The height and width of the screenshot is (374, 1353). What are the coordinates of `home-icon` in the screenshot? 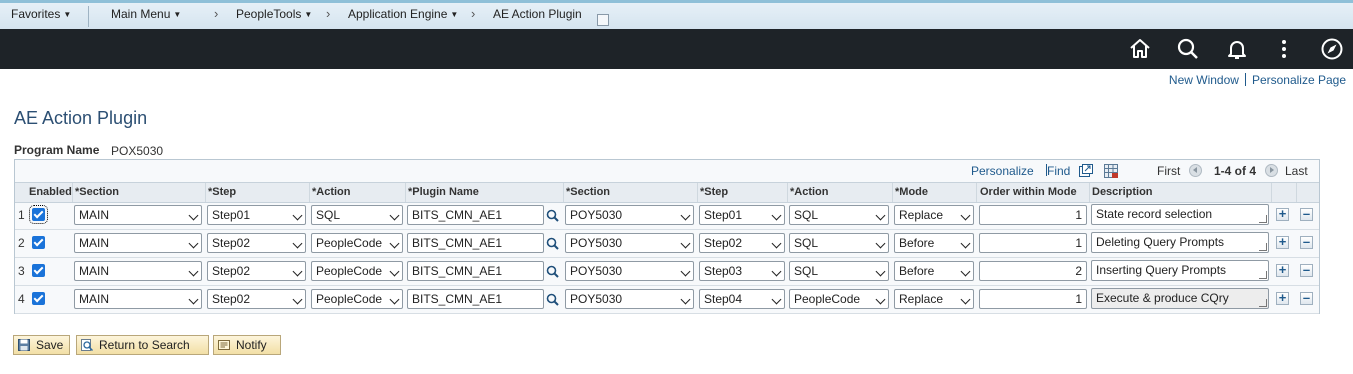 It's located at (1140, 49).